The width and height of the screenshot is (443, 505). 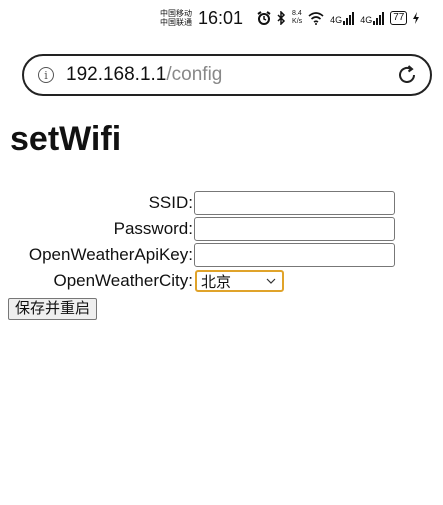 I want to click on city-selected-value: 北京, so click(x=216, y=282).